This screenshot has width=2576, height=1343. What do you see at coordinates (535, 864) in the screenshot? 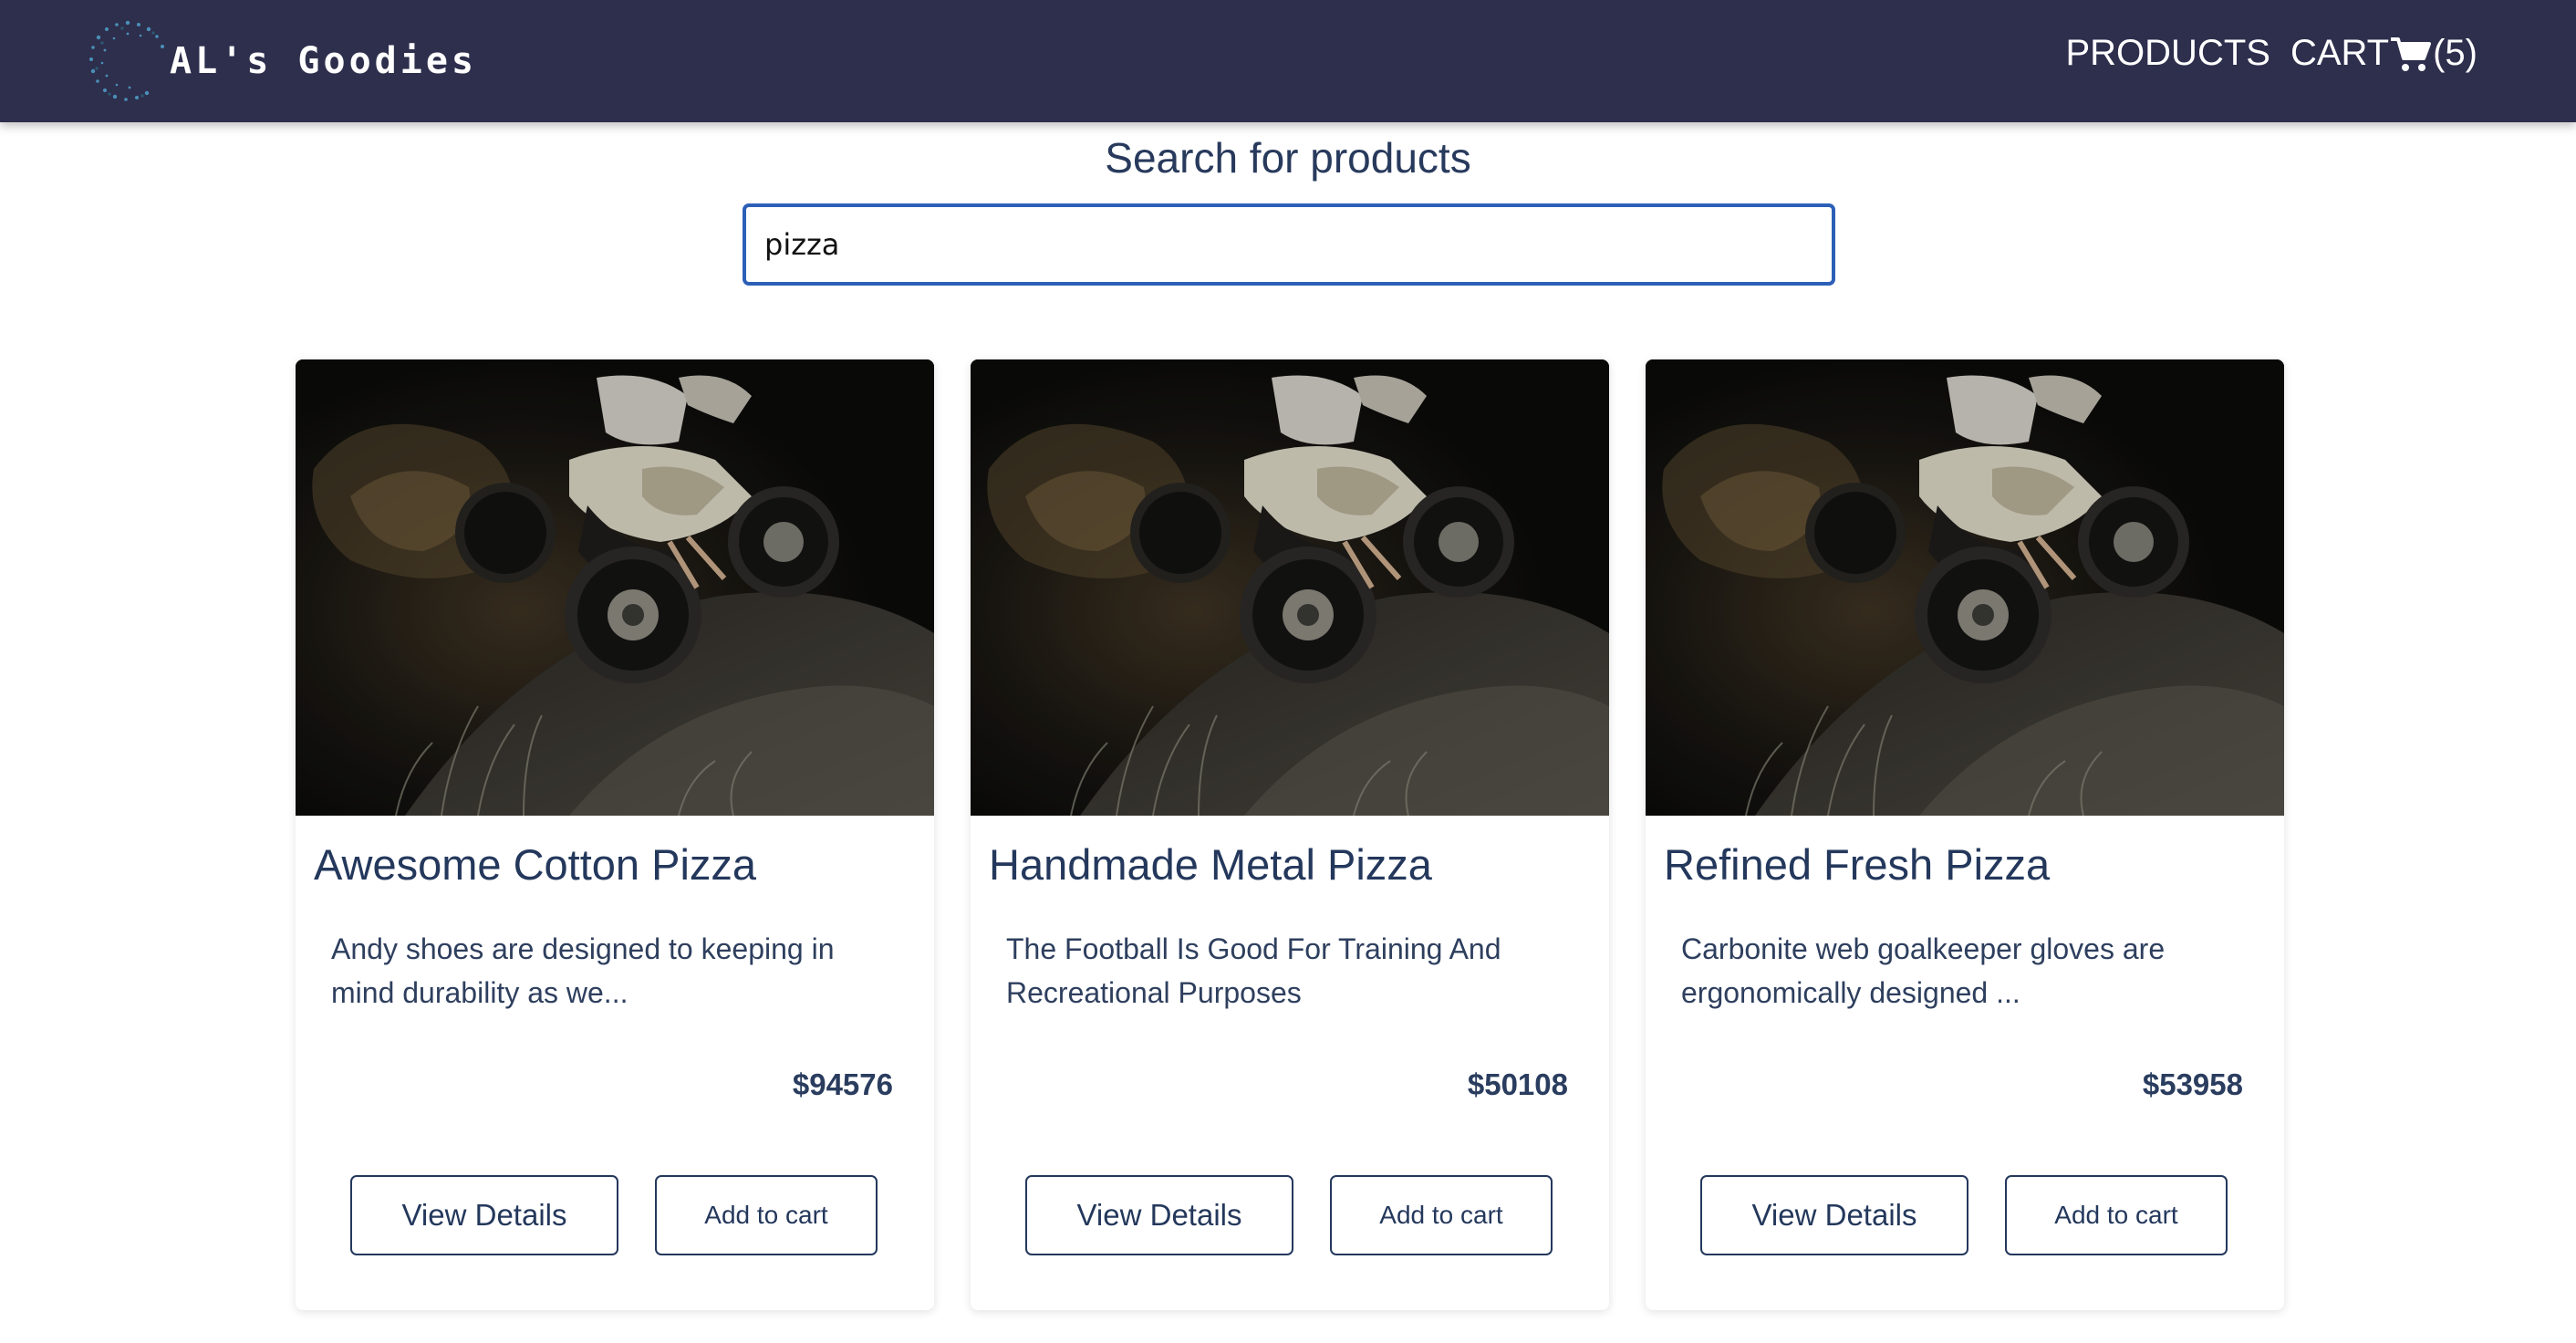
I see `product-title: Awesome Cotton Pizza` at bounding box center [535, 864].